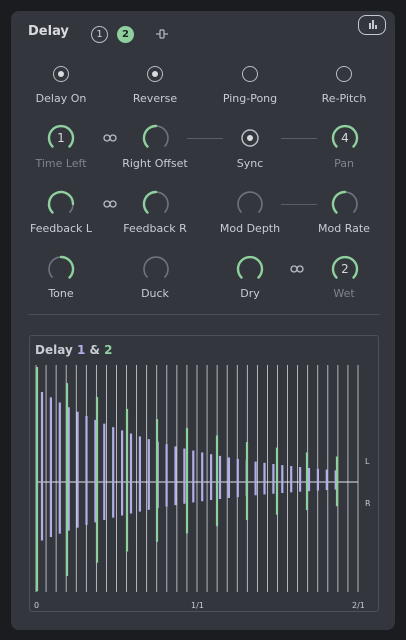  What do you see at coordinates (37, 605) in the screenshot?
I see `x-tick-0: 0` at bounding box center [37, 605].